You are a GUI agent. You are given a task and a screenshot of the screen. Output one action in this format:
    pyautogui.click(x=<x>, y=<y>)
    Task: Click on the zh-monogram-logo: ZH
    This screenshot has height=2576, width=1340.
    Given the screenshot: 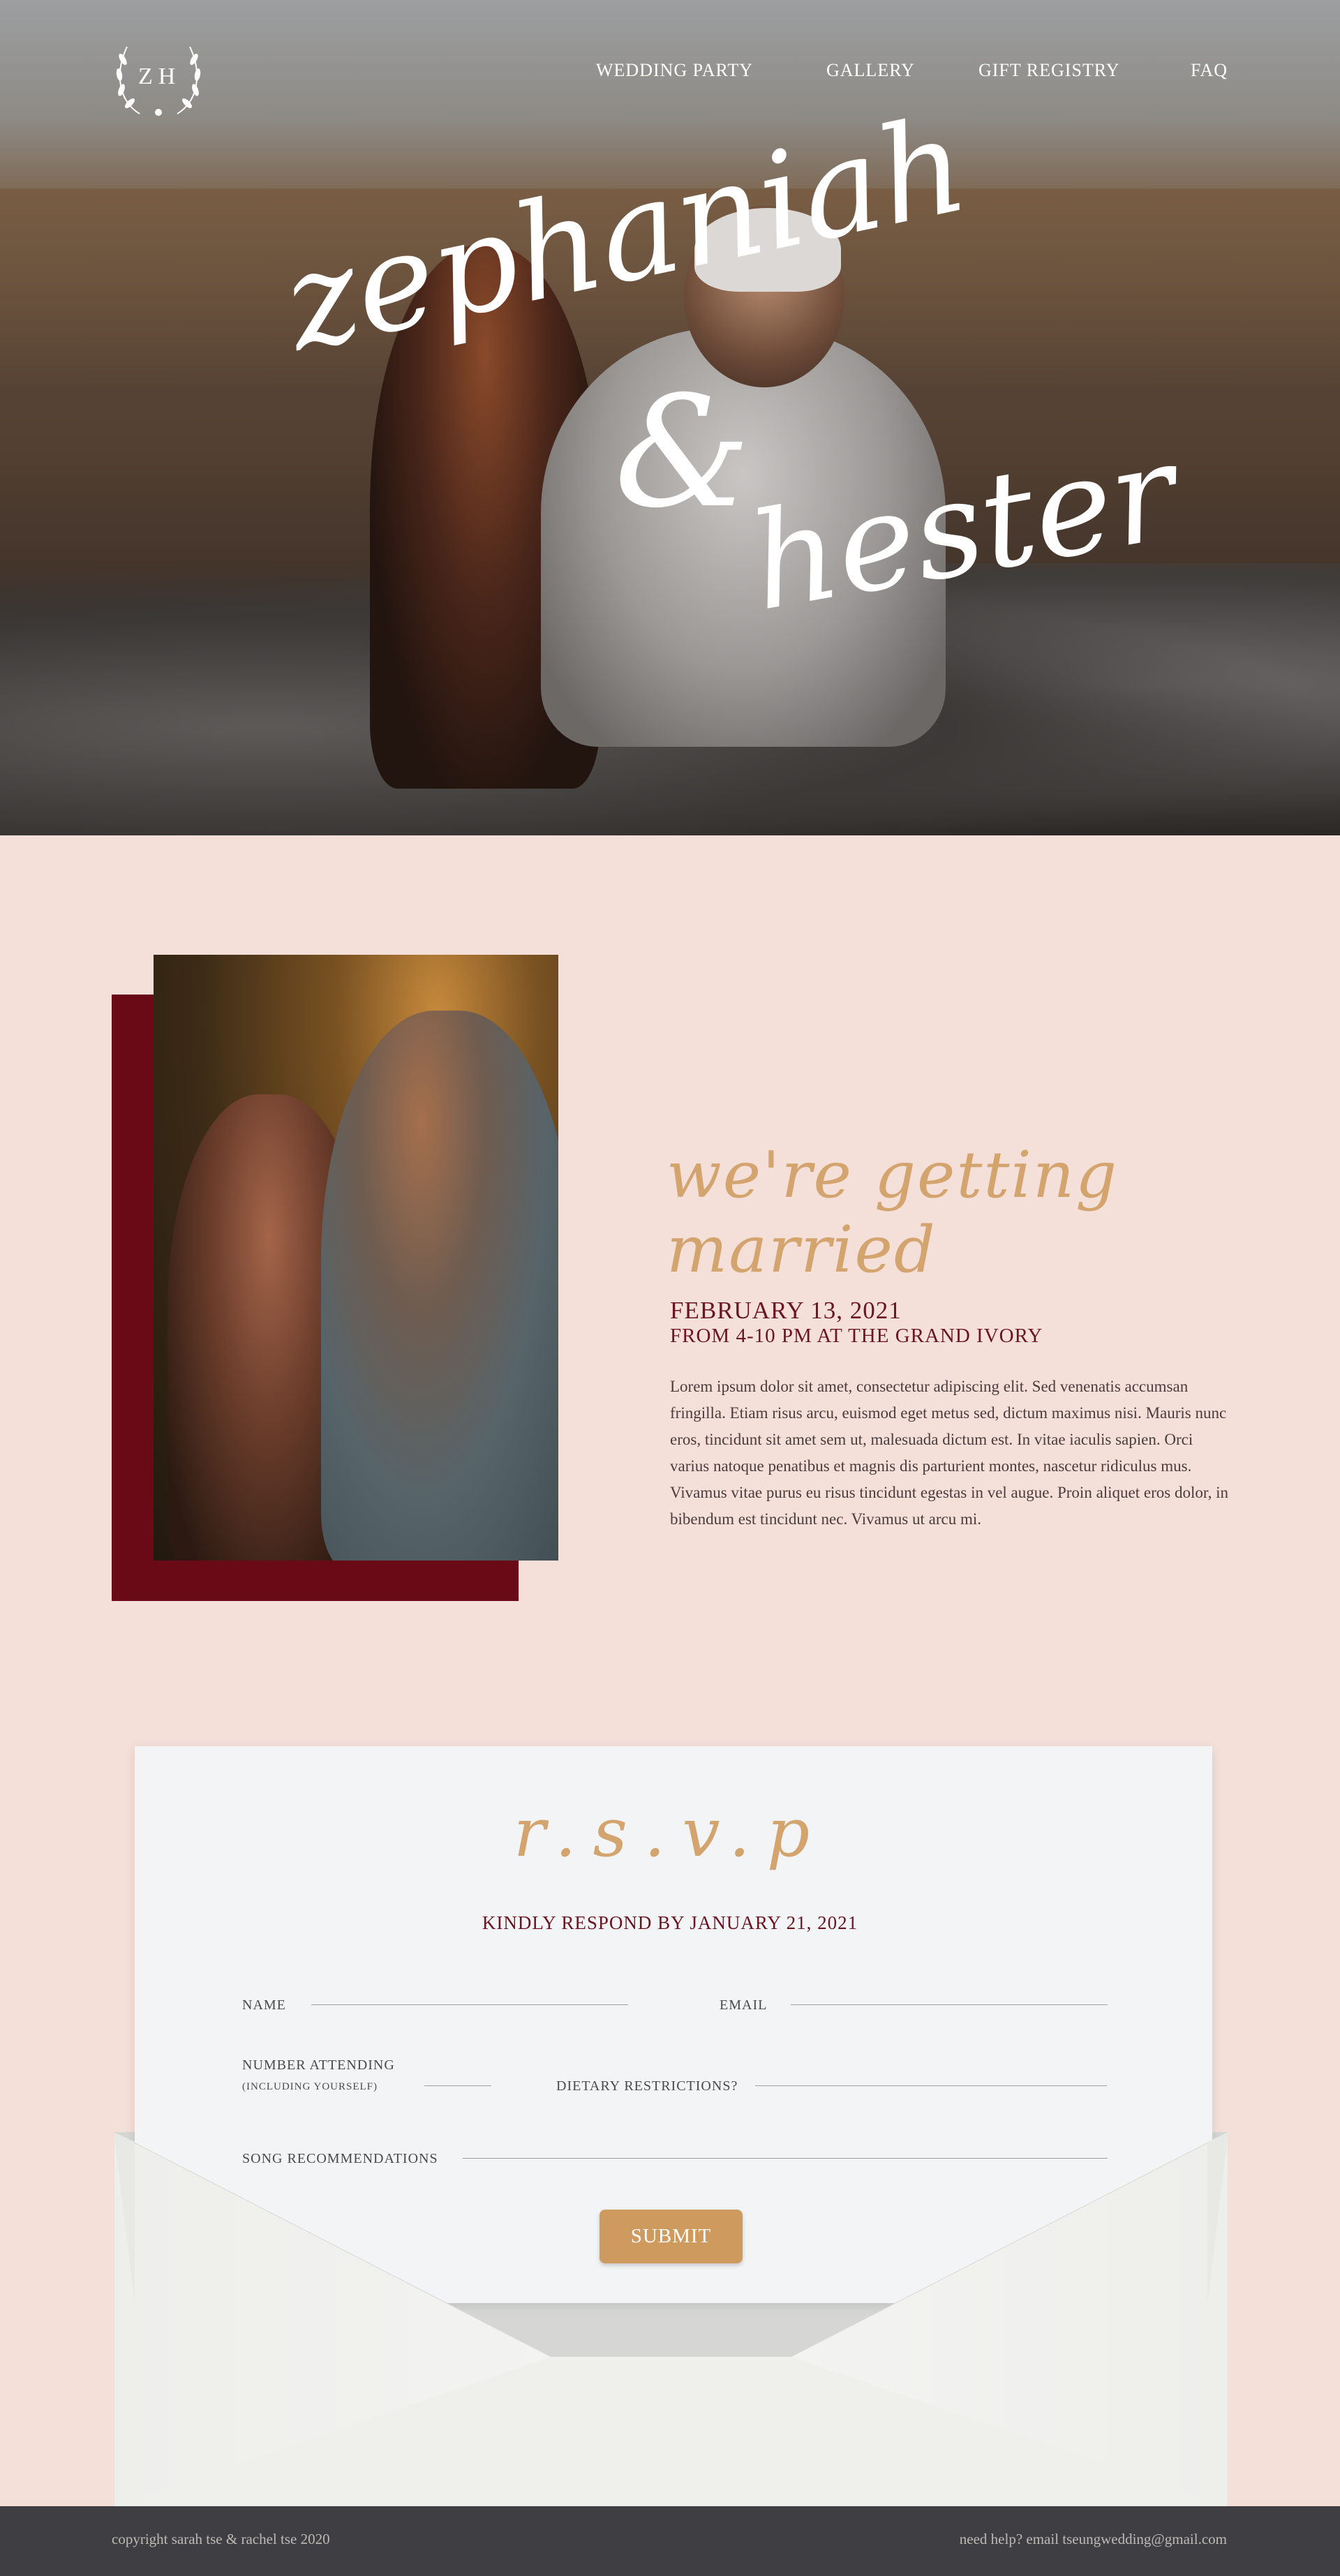 What is the action you would take?
    pyautogui.click(x=158, y=80)
    